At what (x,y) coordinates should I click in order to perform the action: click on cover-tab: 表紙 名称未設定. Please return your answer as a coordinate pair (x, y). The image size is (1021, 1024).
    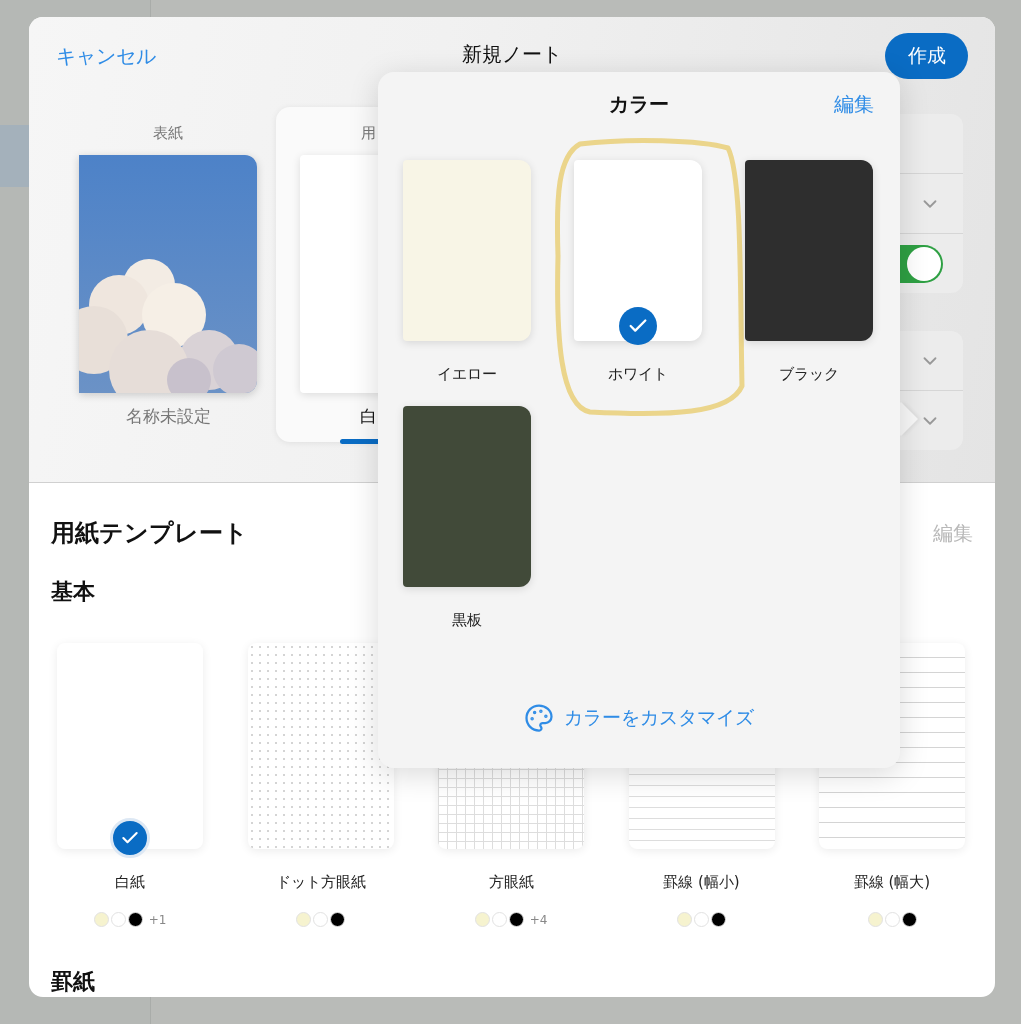
    Looking at the image, I should click on (168, 274).